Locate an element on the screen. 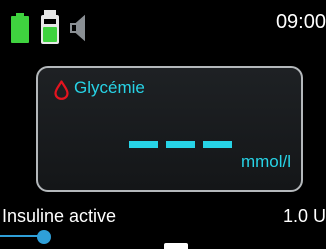 This screenshot has width=326, height=249. speaker-icon is located at coordinates (77, 28).